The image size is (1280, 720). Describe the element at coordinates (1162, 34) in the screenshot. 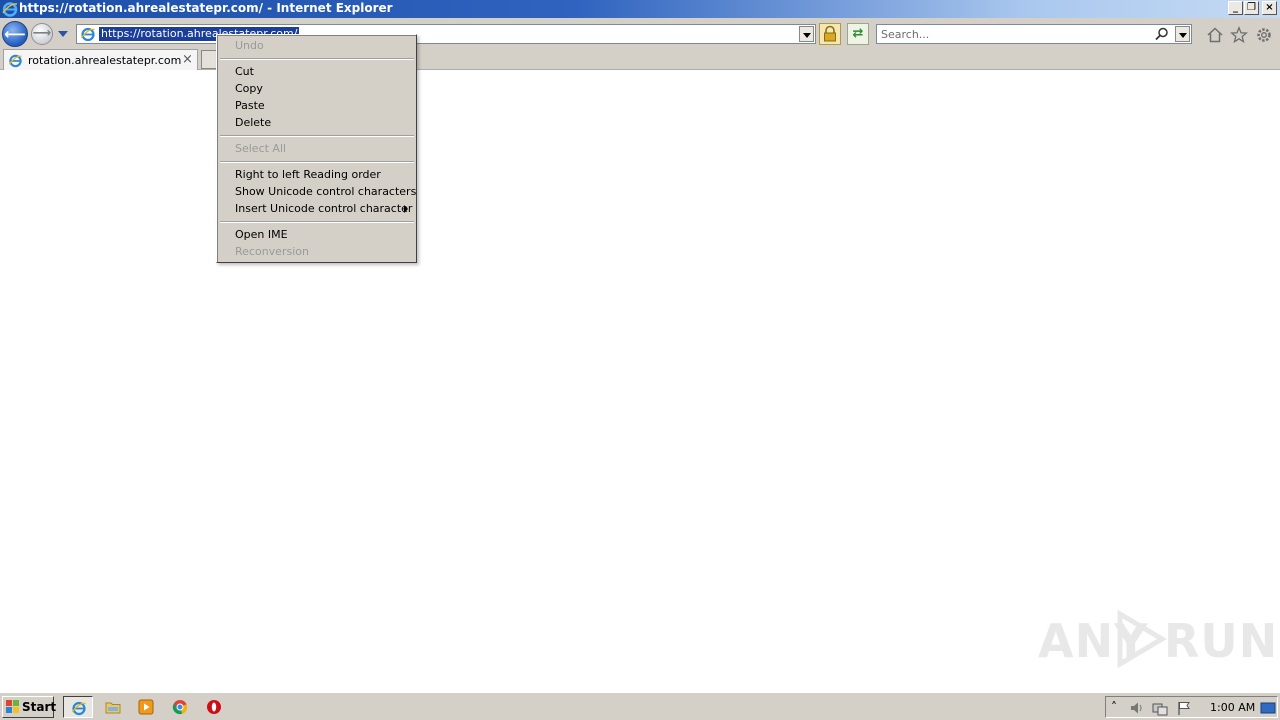

I see `search-icon` at that location.